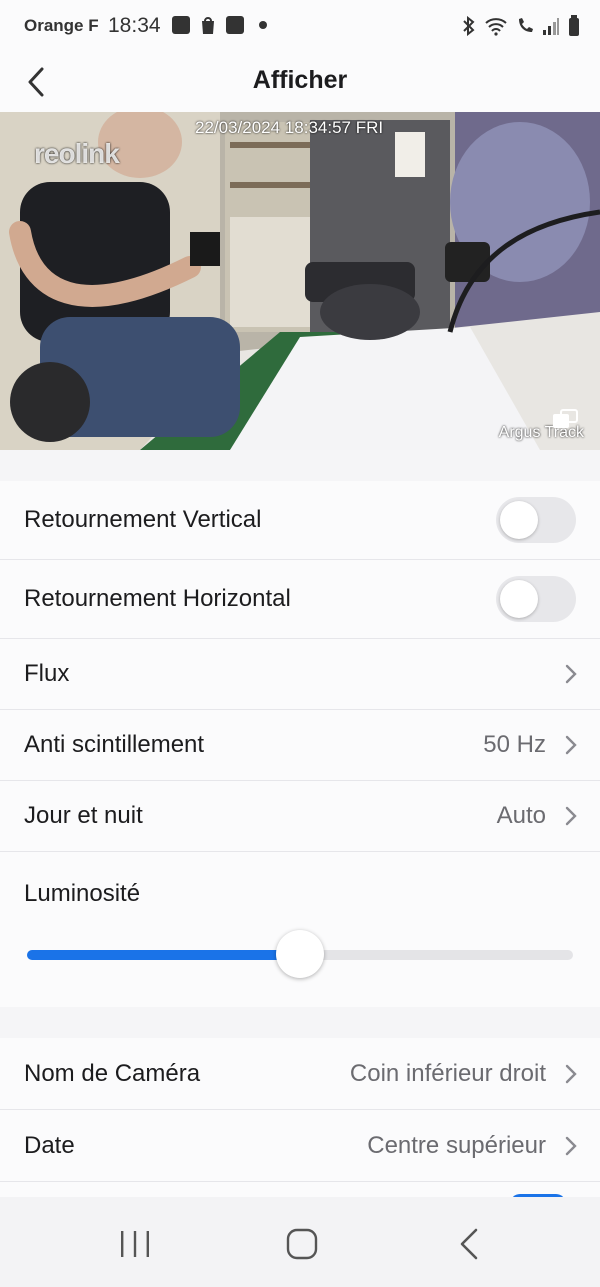  I want to click on day-night-value: Auto, so click(521, 815).